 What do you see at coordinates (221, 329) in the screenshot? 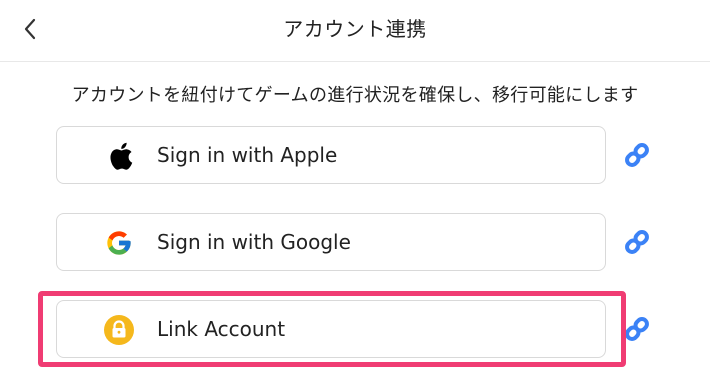
I see `link-account-label: Link Account` at bounding box center [221, 329].